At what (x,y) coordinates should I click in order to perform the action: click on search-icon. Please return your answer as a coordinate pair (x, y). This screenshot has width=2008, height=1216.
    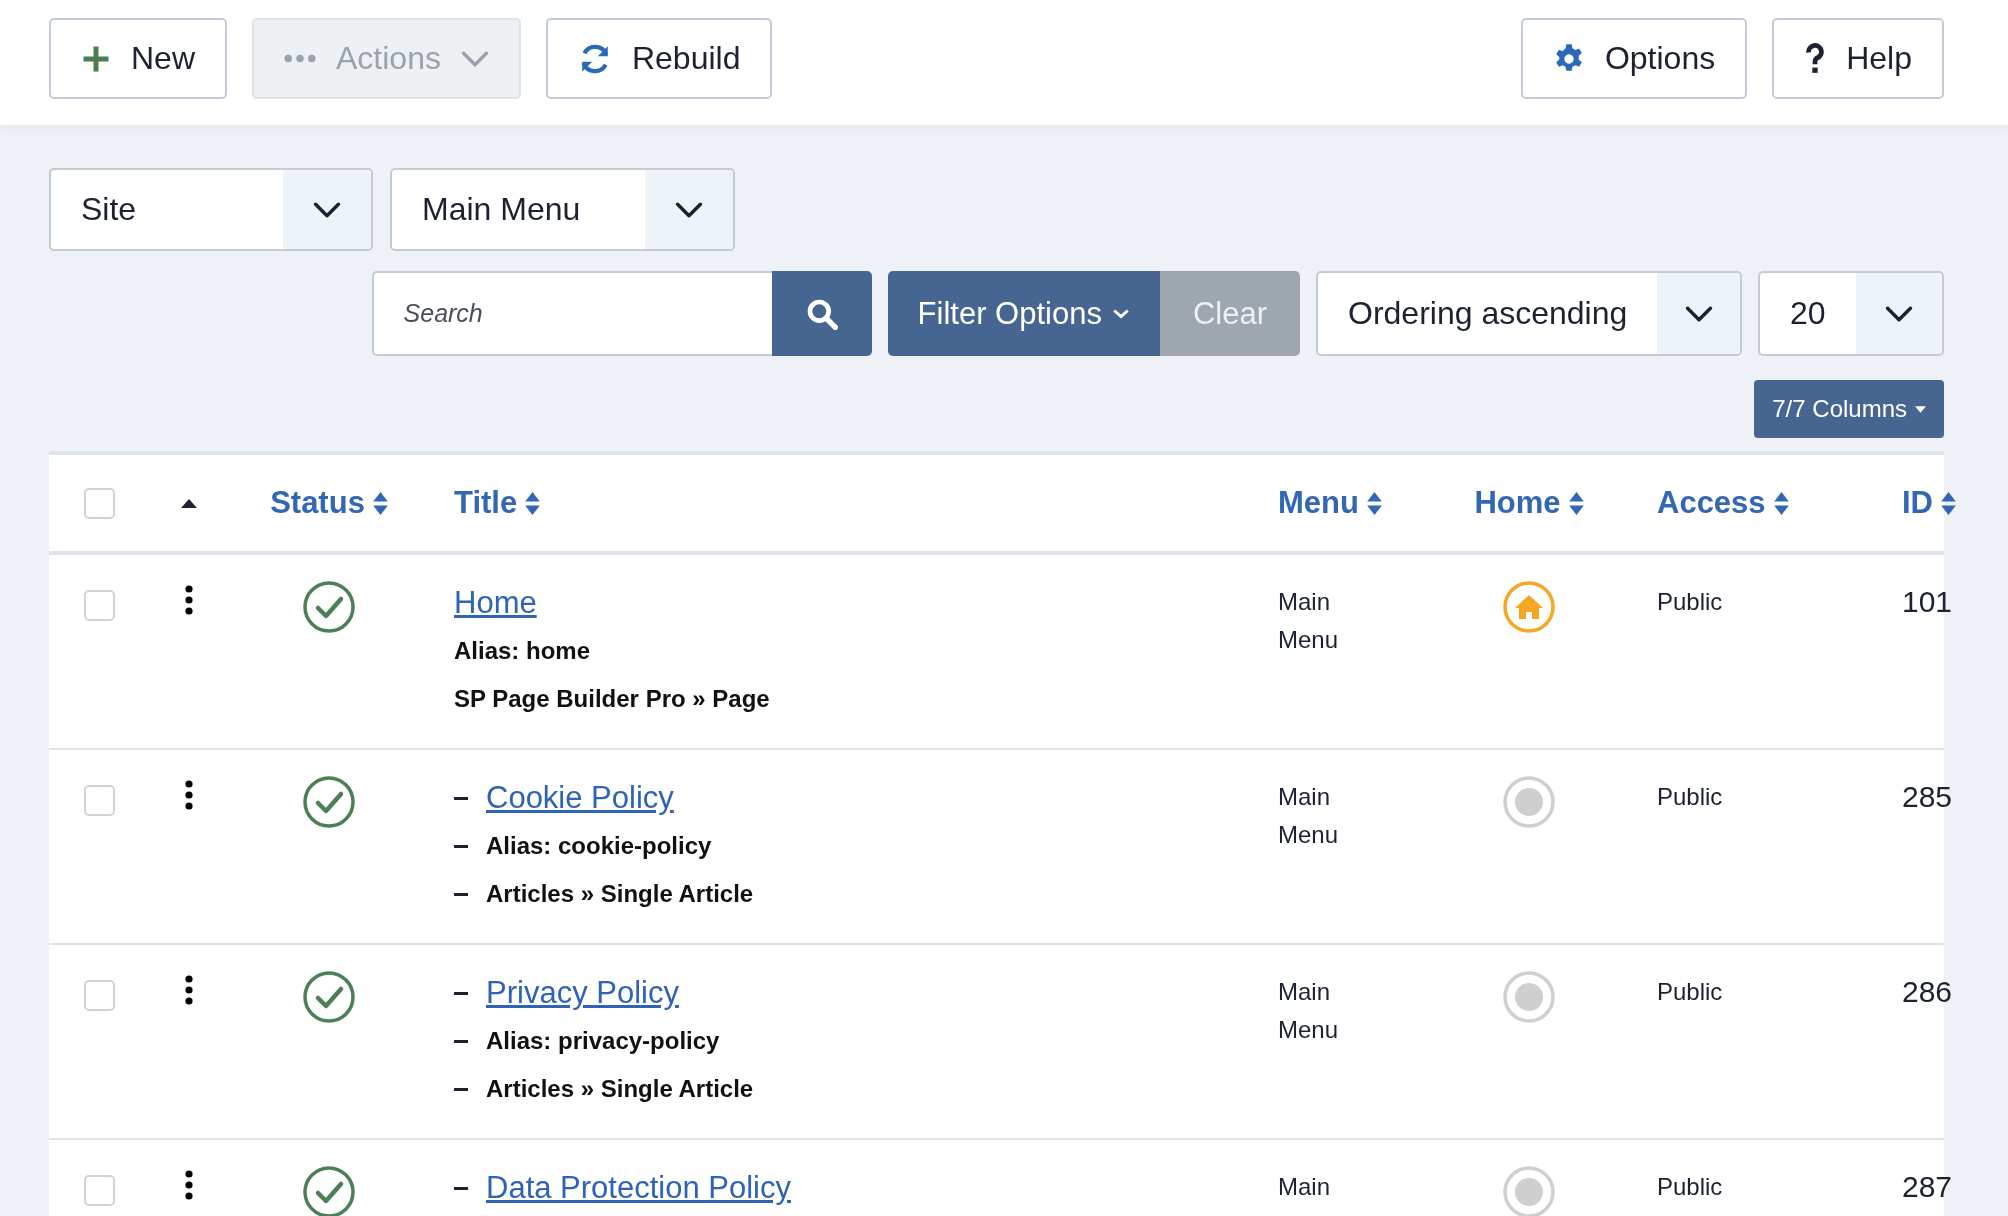
    Looking at the image, I should click on (821, 313).